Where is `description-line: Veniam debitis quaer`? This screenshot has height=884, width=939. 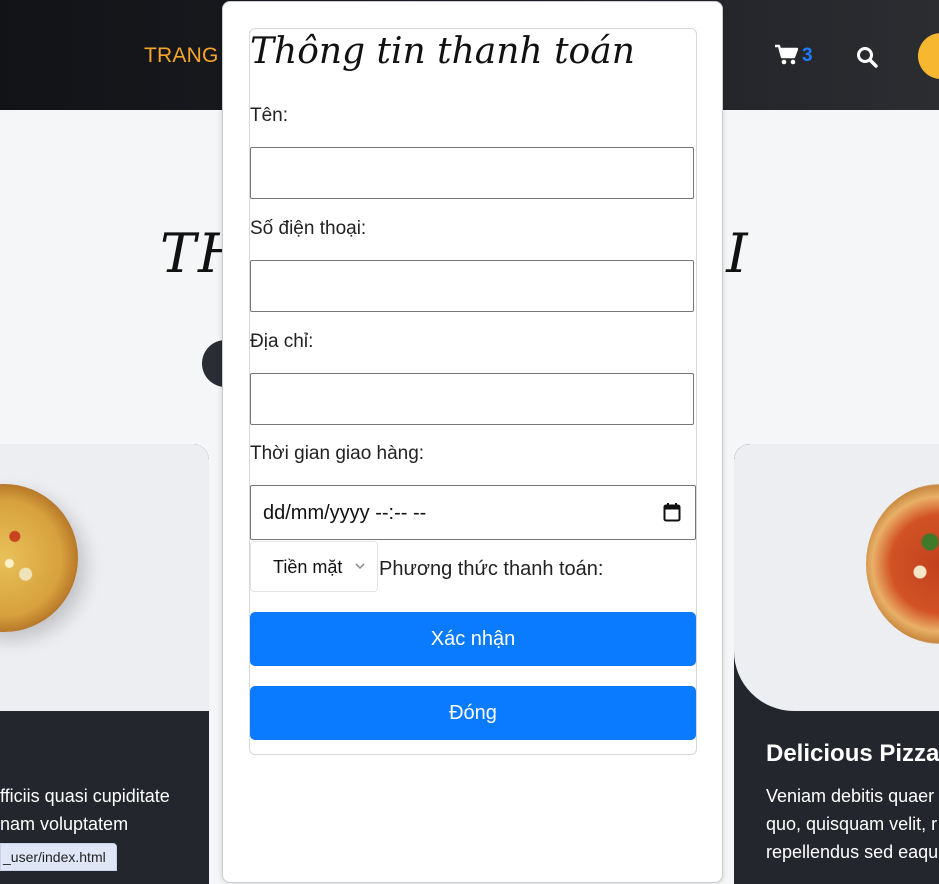
description-line: Veniam debitis quaer is located at coordinates (850, 796).